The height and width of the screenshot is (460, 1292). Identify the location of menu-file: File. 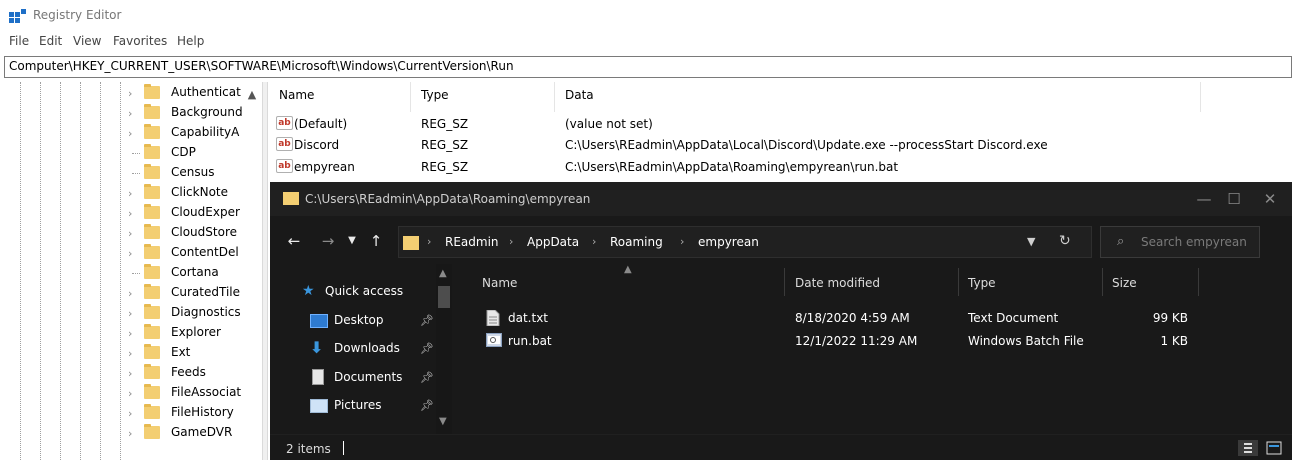
(19, 41).